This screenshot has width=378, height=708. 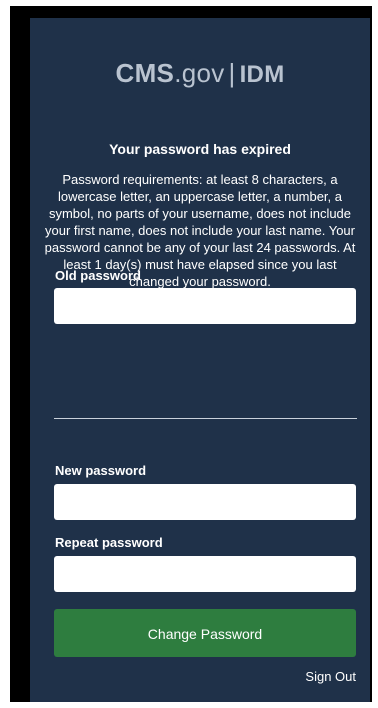 I want to click on logo-gov: .gov, so click(x=199, y=73).